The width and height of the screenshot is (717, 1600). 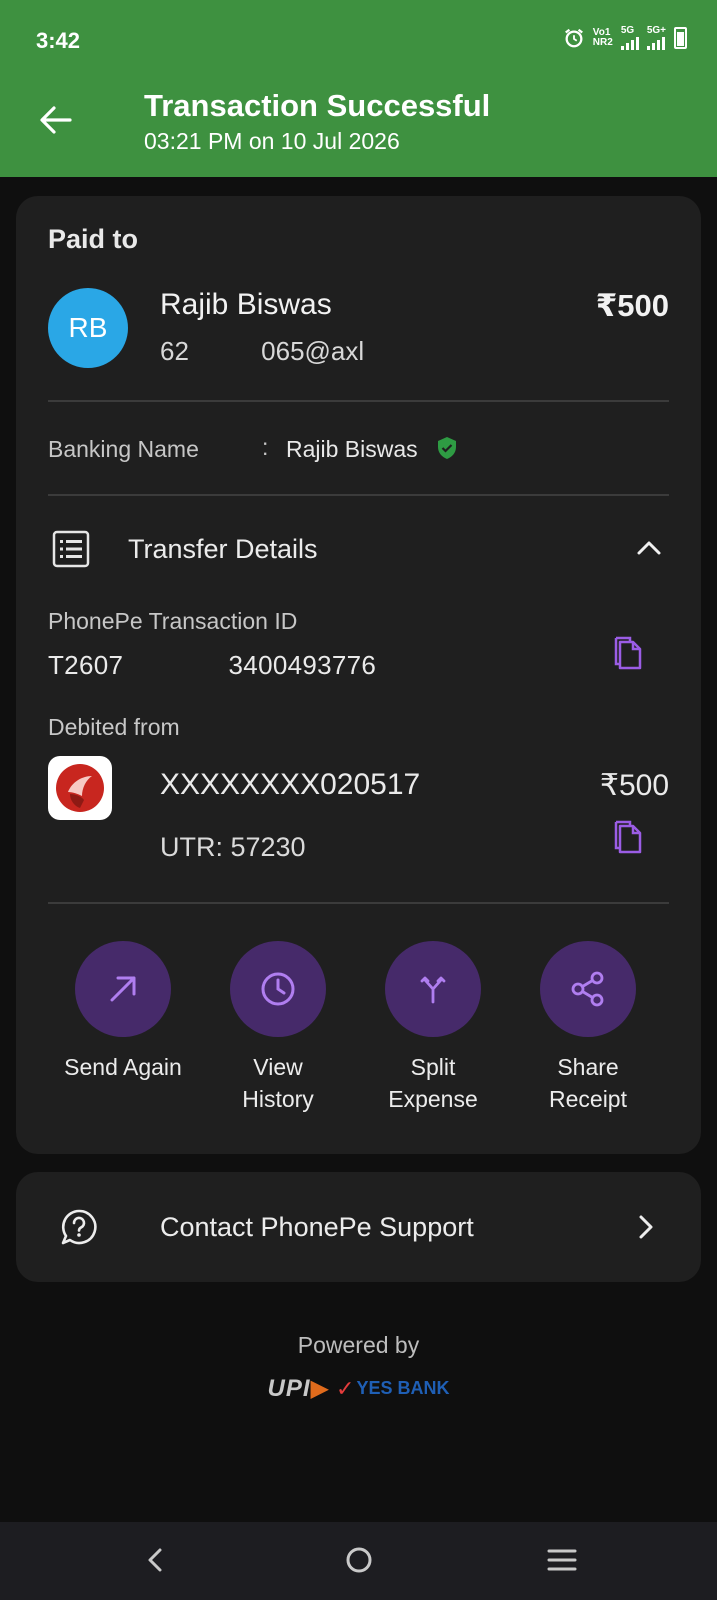 I want to click on sim1-nr: NR2, so click(x=602, y=42).